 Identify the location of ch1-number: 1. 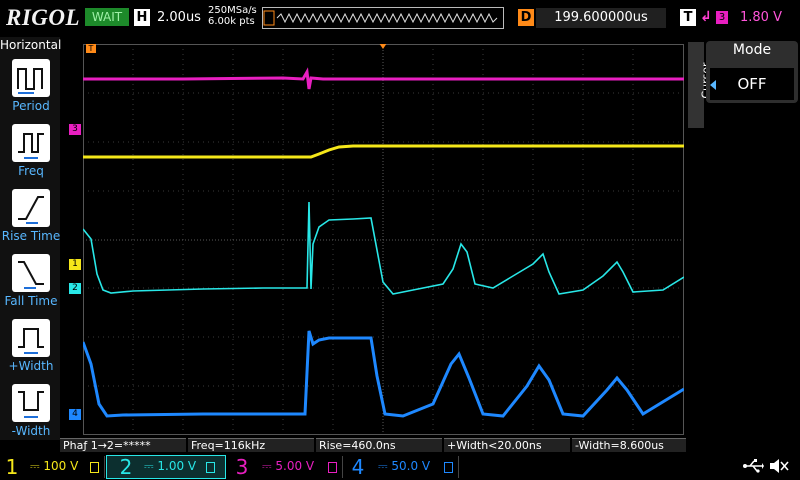
(12, 467).